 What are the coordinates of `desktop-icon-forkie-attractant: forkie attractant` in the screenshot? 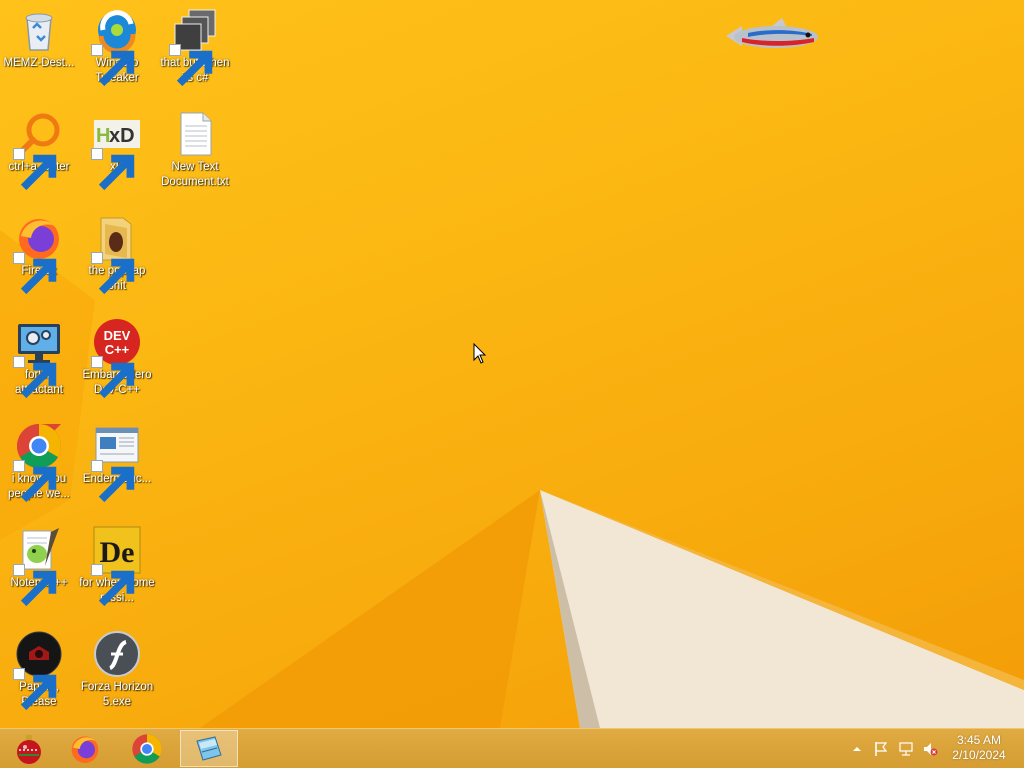 It's located at (39, 355).